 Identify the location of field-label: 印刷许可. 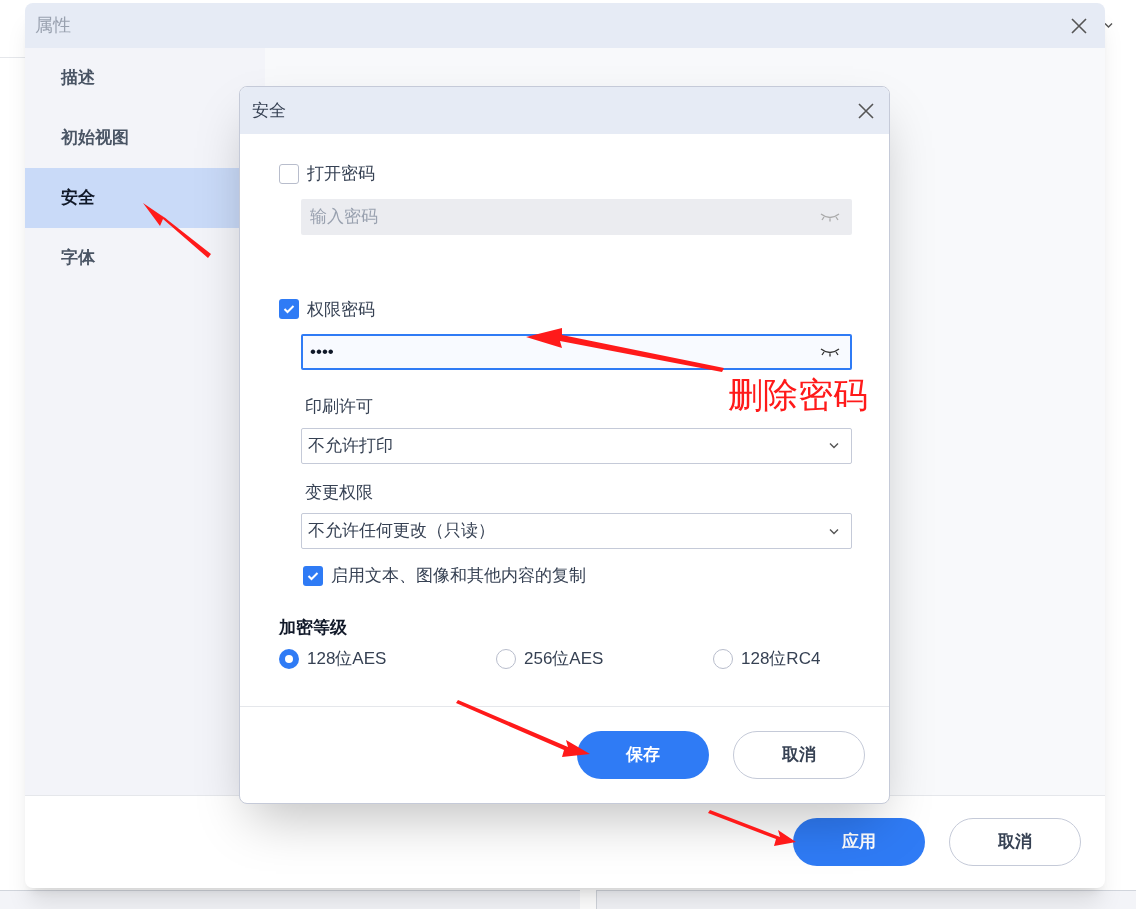
(339, 407).